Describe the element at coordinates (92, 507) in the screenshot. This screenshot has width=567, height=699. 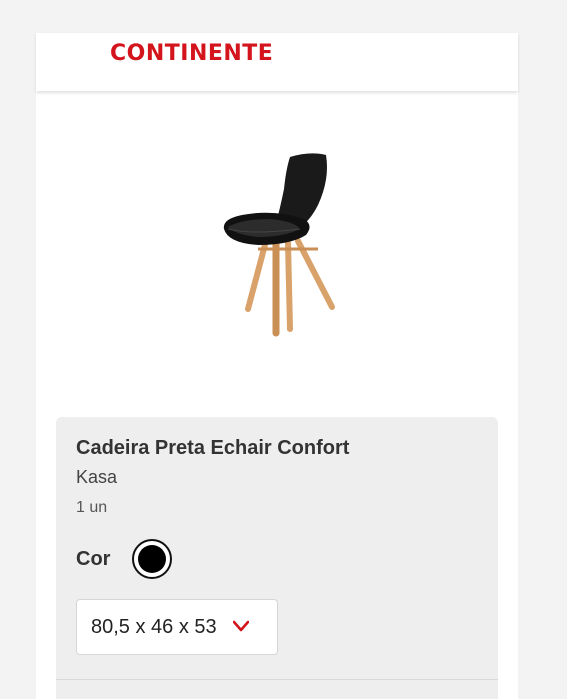
I see `product-unit: 1 un` at that location.